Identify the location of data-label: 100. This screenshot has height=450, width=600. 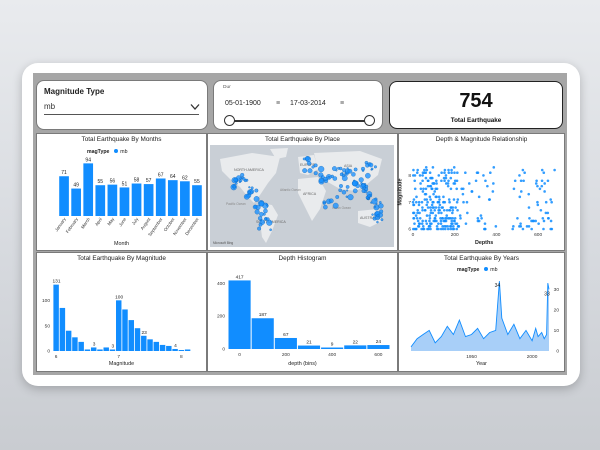
(119, 297).